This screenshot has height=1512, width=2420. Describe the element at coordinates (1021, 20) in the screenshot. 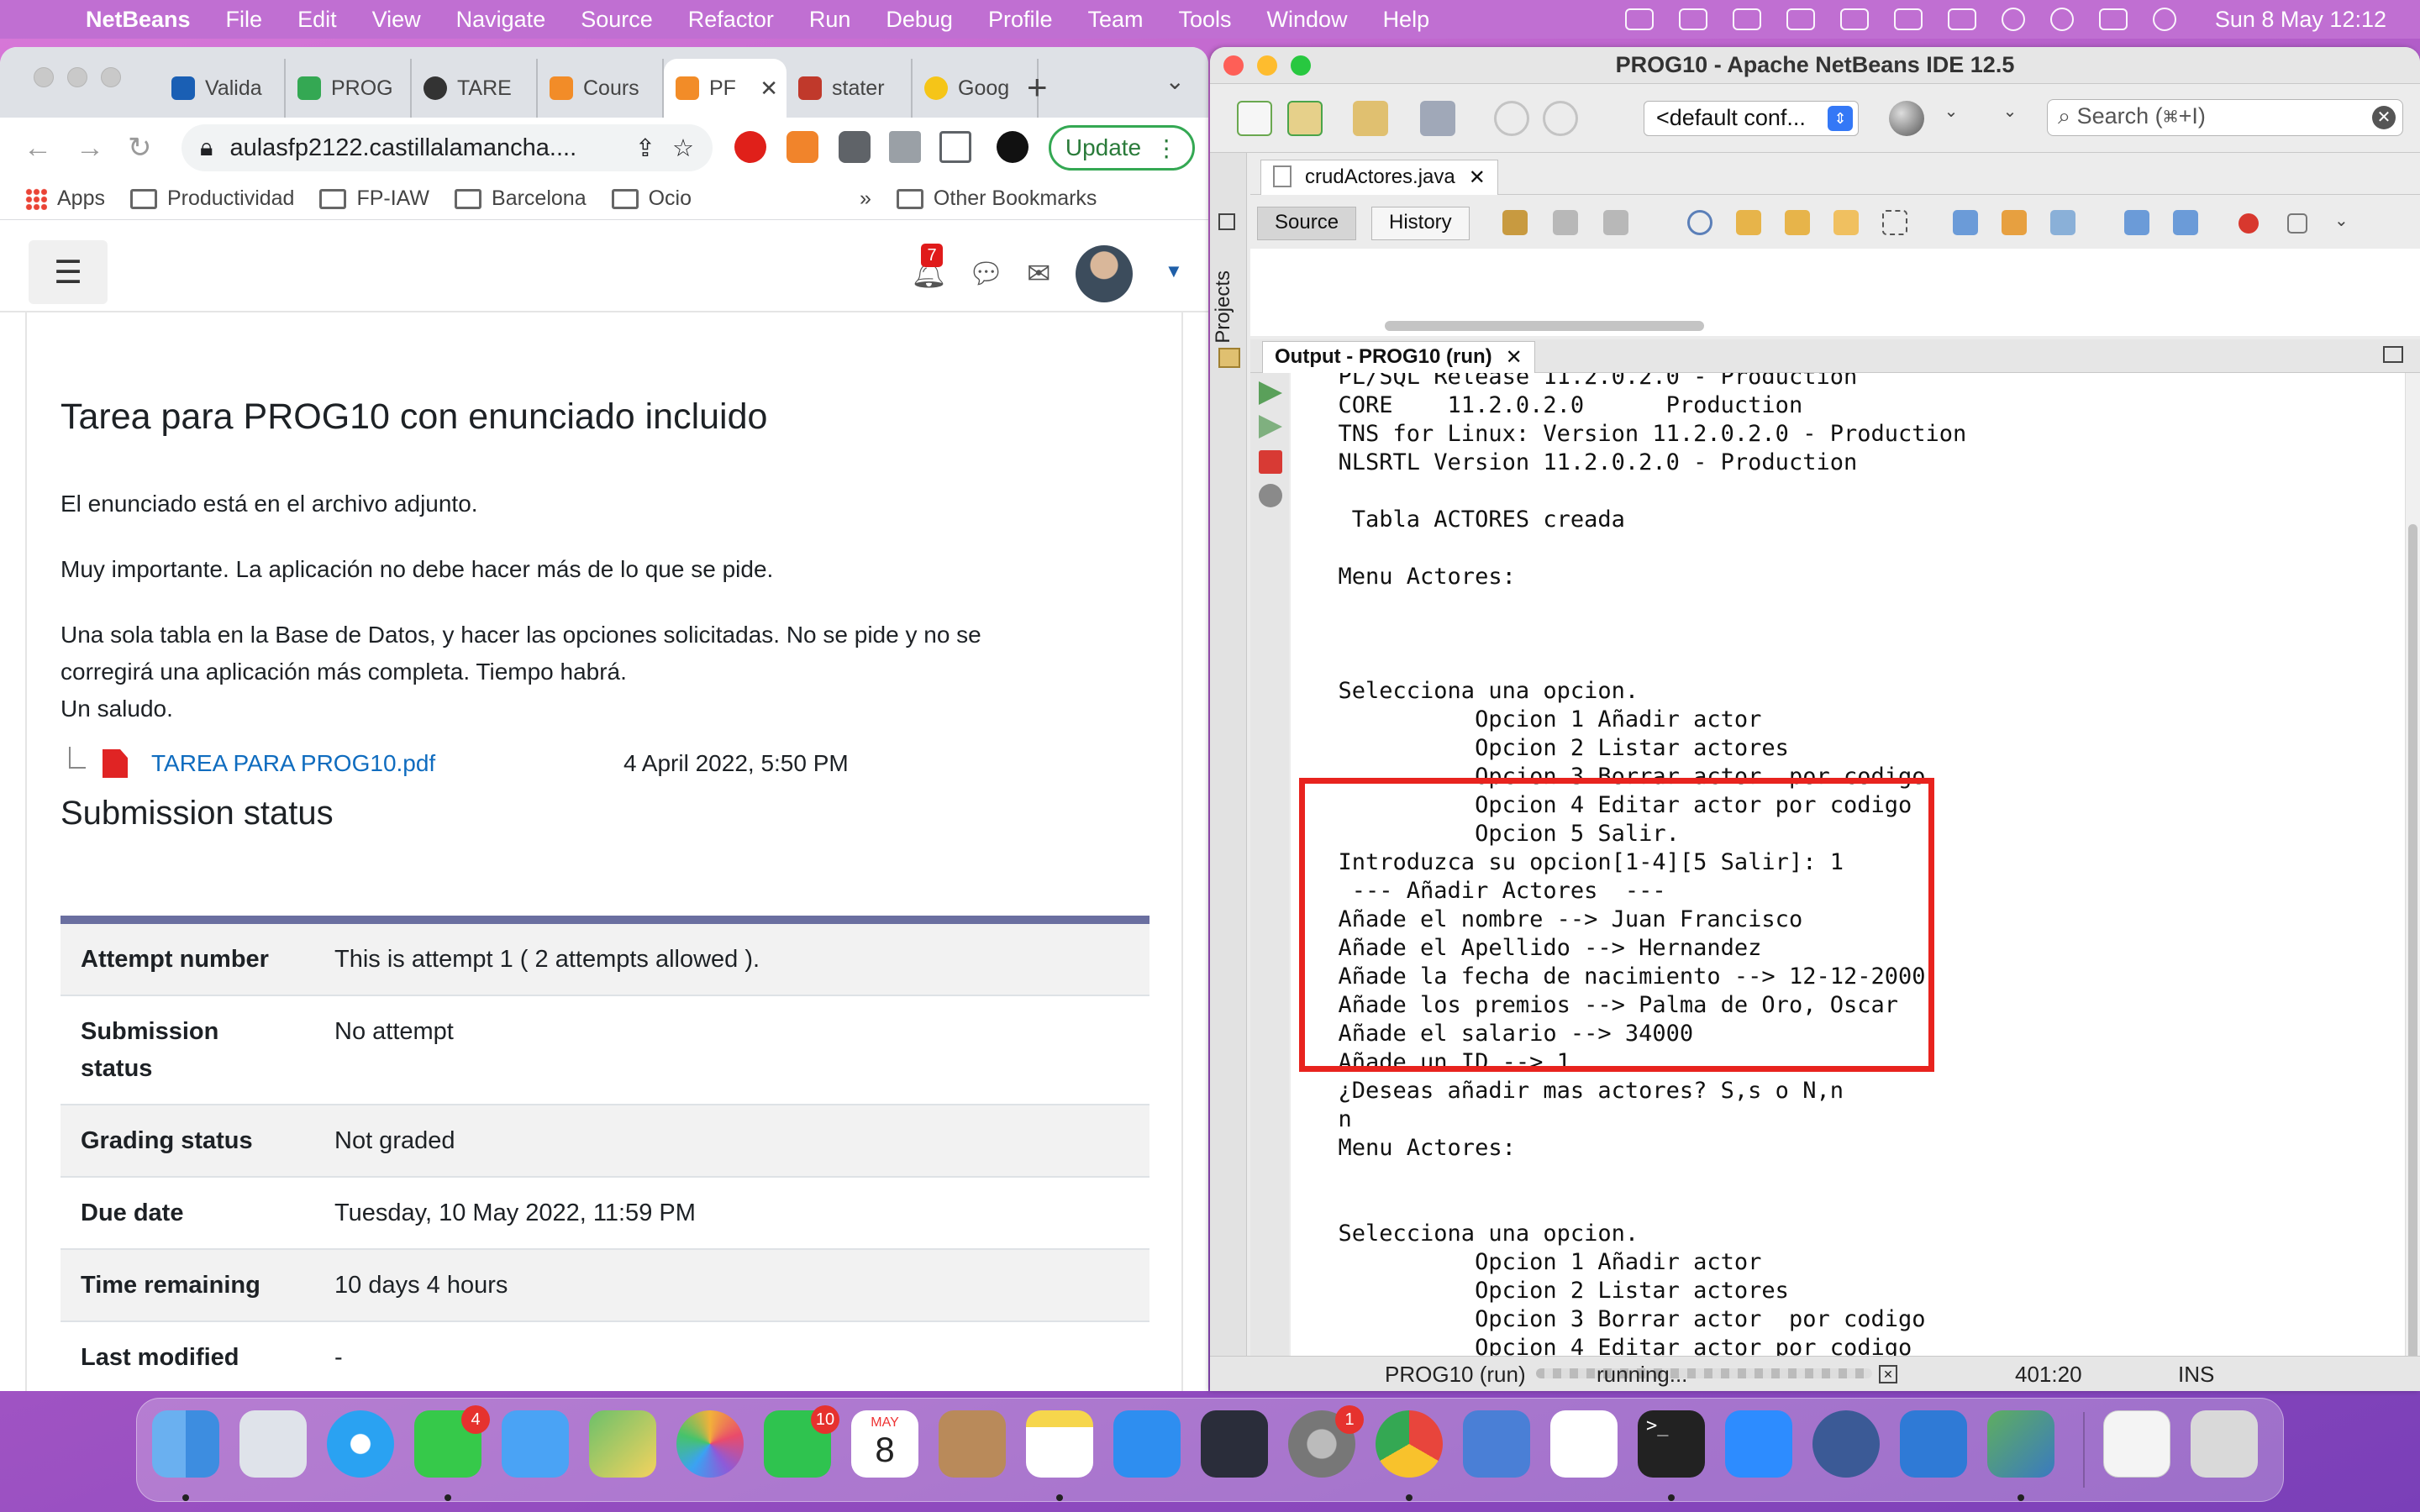

I see `menu-profile: Profile` at that location.